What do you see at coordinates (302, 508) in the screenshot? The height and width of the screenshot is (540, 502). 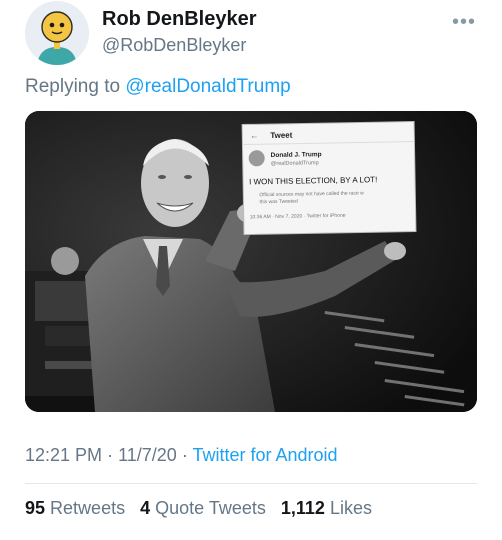 I see `likes-count: 1,112` at bounding box center [302, 508].